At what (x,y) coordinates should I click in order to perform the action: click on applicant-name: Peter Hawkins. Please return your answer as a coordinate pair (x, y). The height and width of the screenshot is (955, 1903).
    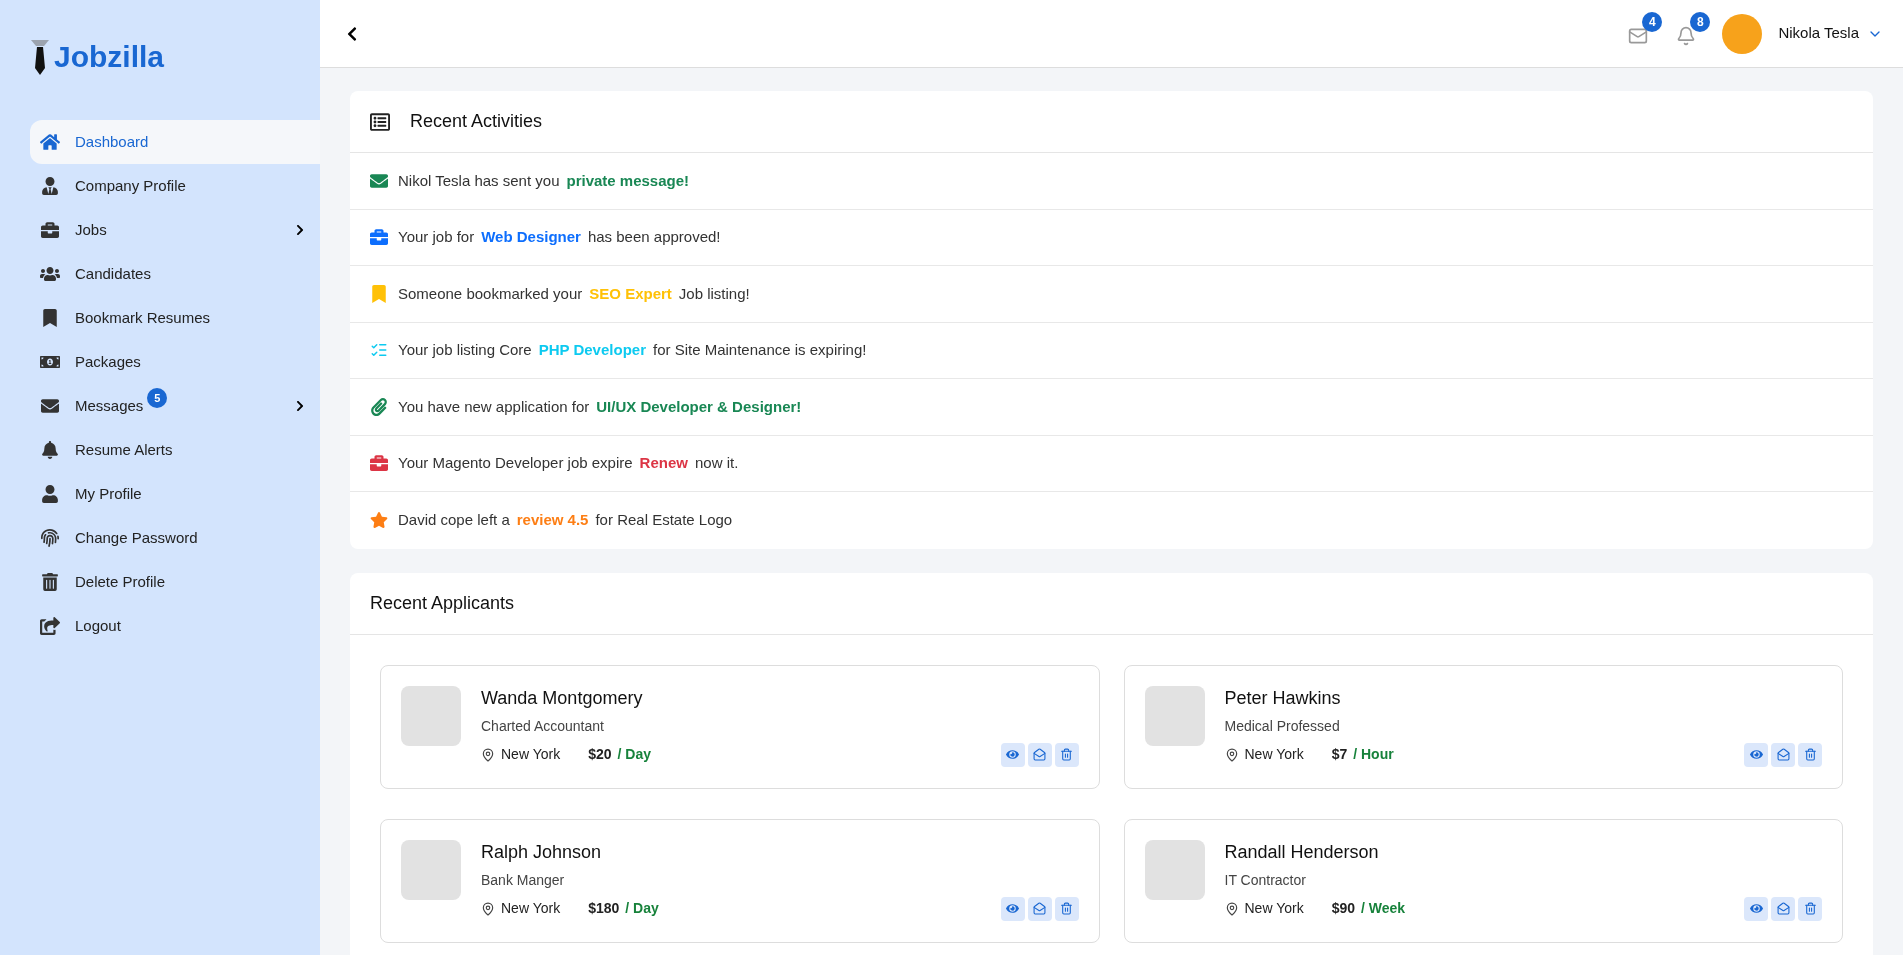
    Looking at the image, I should click on (1283, 698).